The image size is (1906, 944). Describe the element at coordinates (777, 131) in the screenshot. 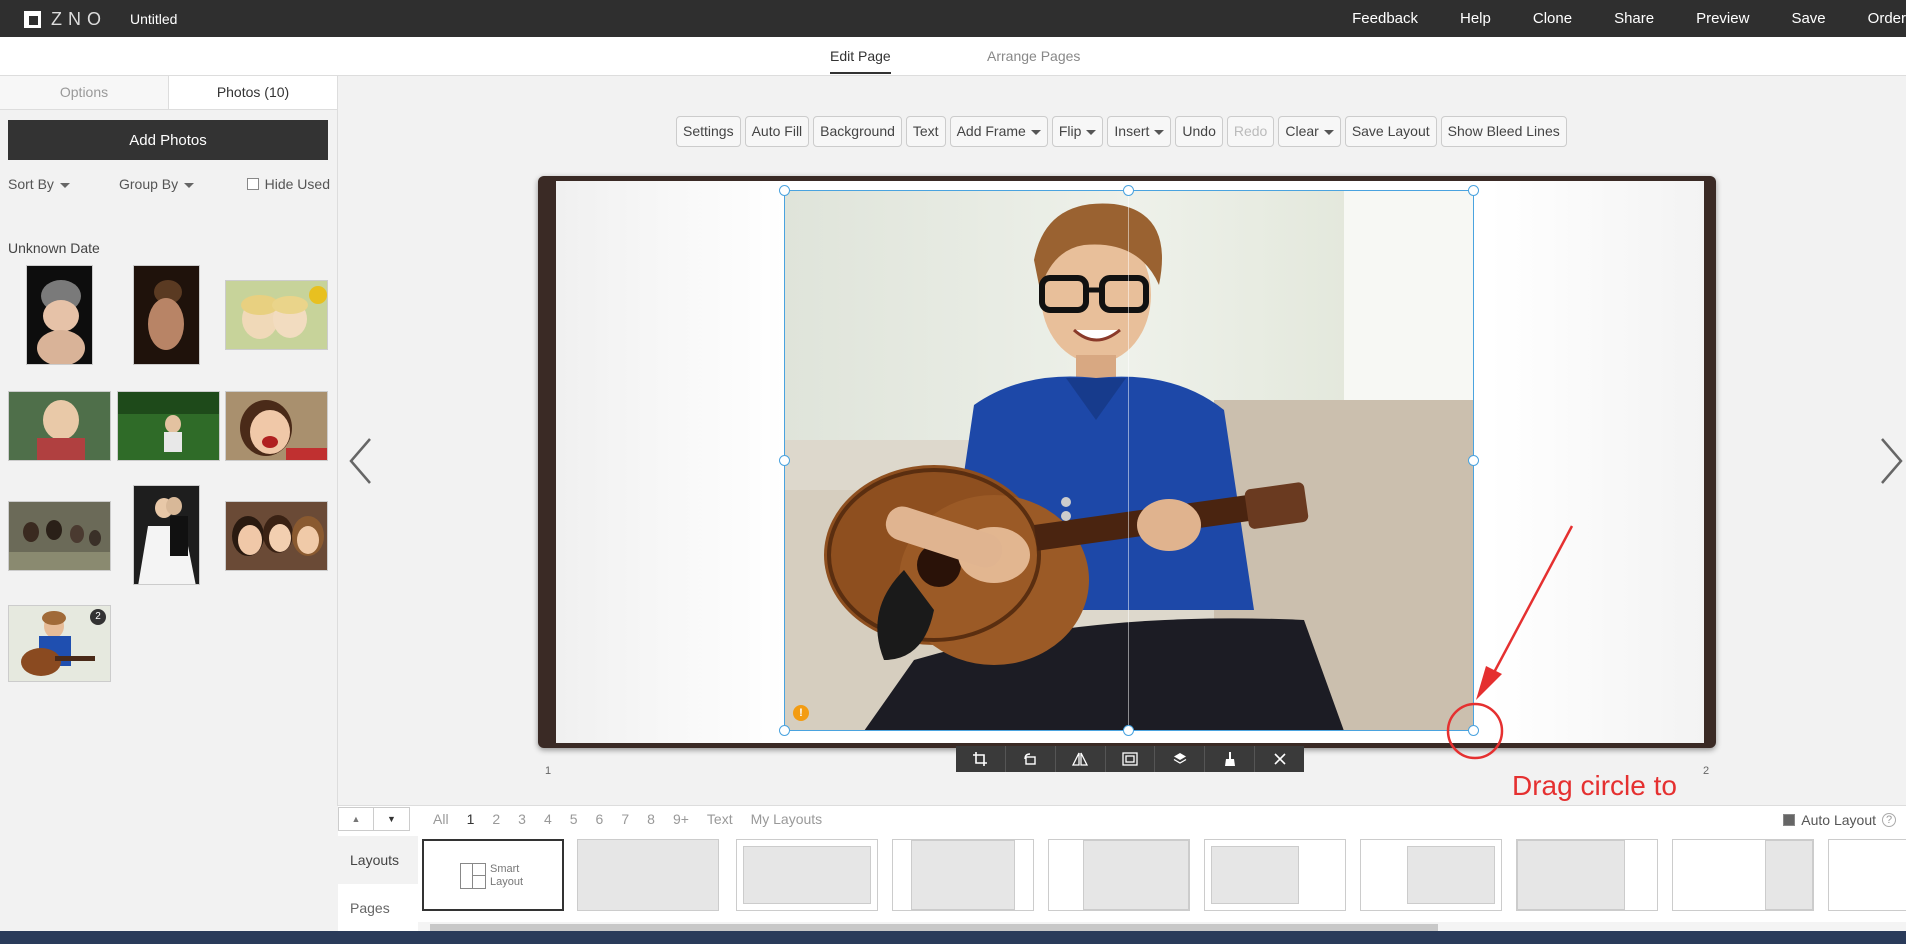

I see `auto-fill-button: Auto Fill` at that location.